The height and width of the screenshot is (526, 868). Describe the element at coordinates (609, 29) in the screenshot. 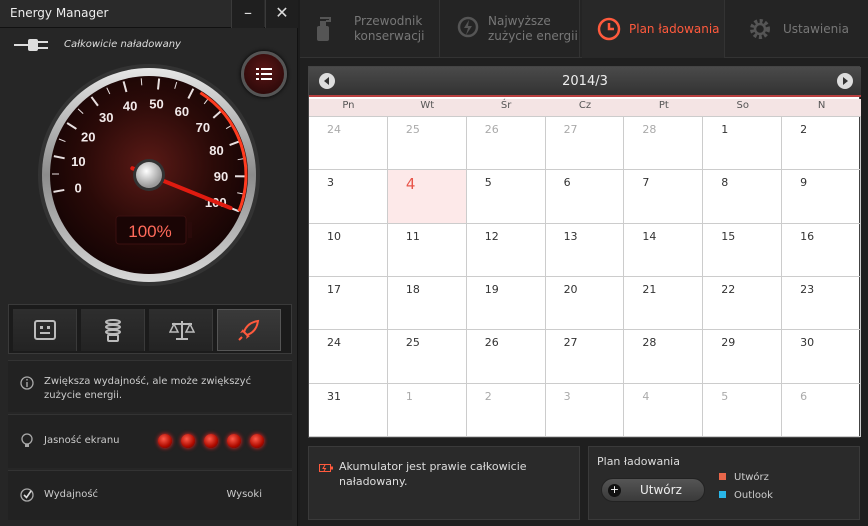

I see `clock-icon` at that location.